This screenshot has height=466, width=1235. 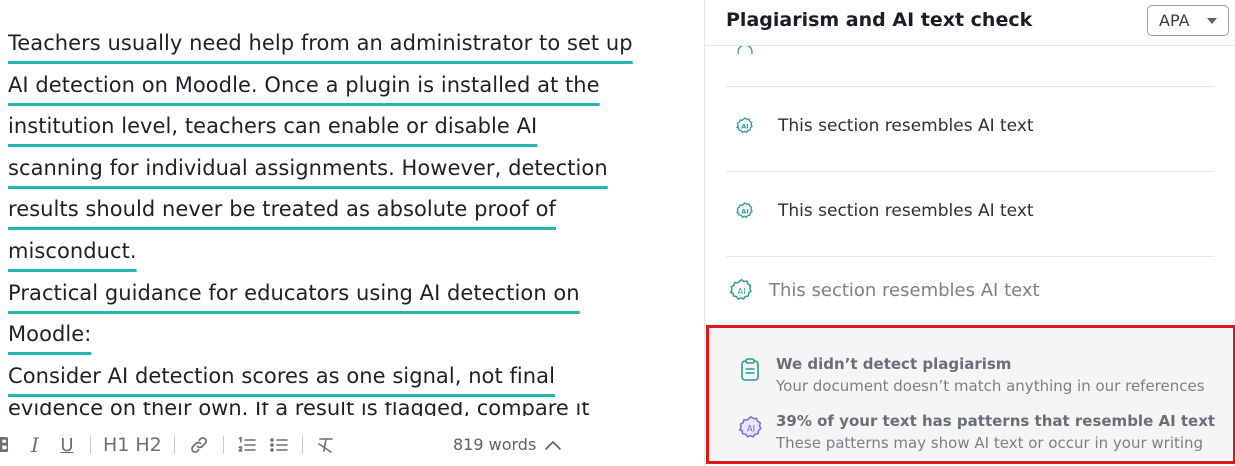 What do you see at coordinates (49, 334) in the screenshot?
I see `text-line: Moodle:` at bounding box center [49, 334].